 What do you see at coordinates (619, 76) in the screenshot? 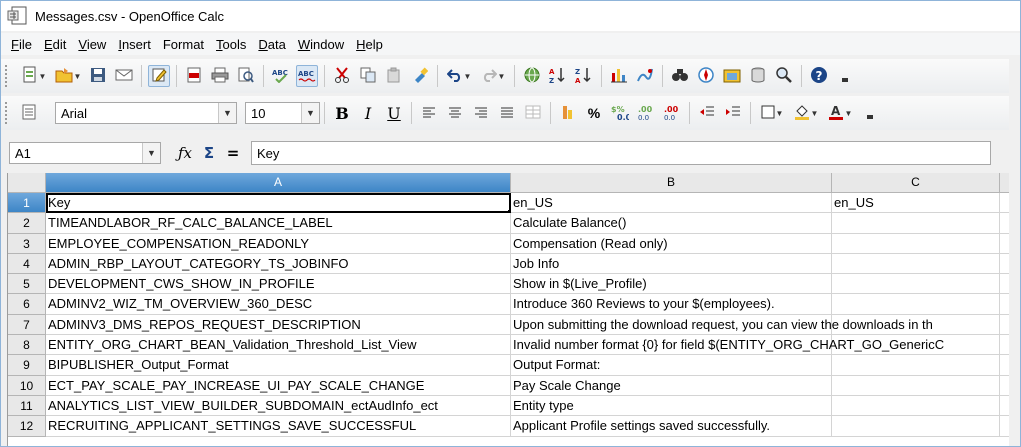
I see `chart-button` at bounding box center [619, 76].